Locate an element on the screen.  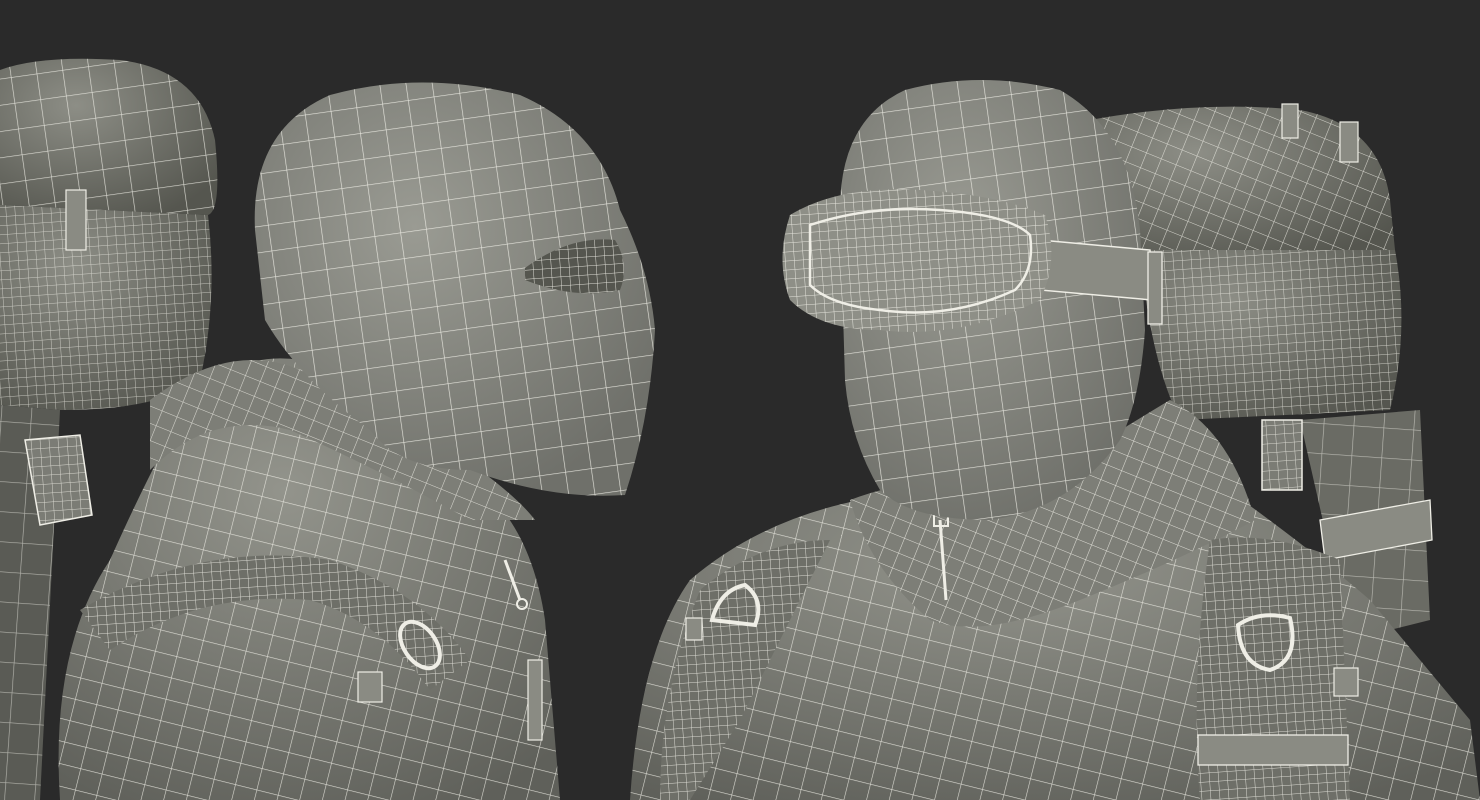
right-goggles is located at coordinates (917, 260).